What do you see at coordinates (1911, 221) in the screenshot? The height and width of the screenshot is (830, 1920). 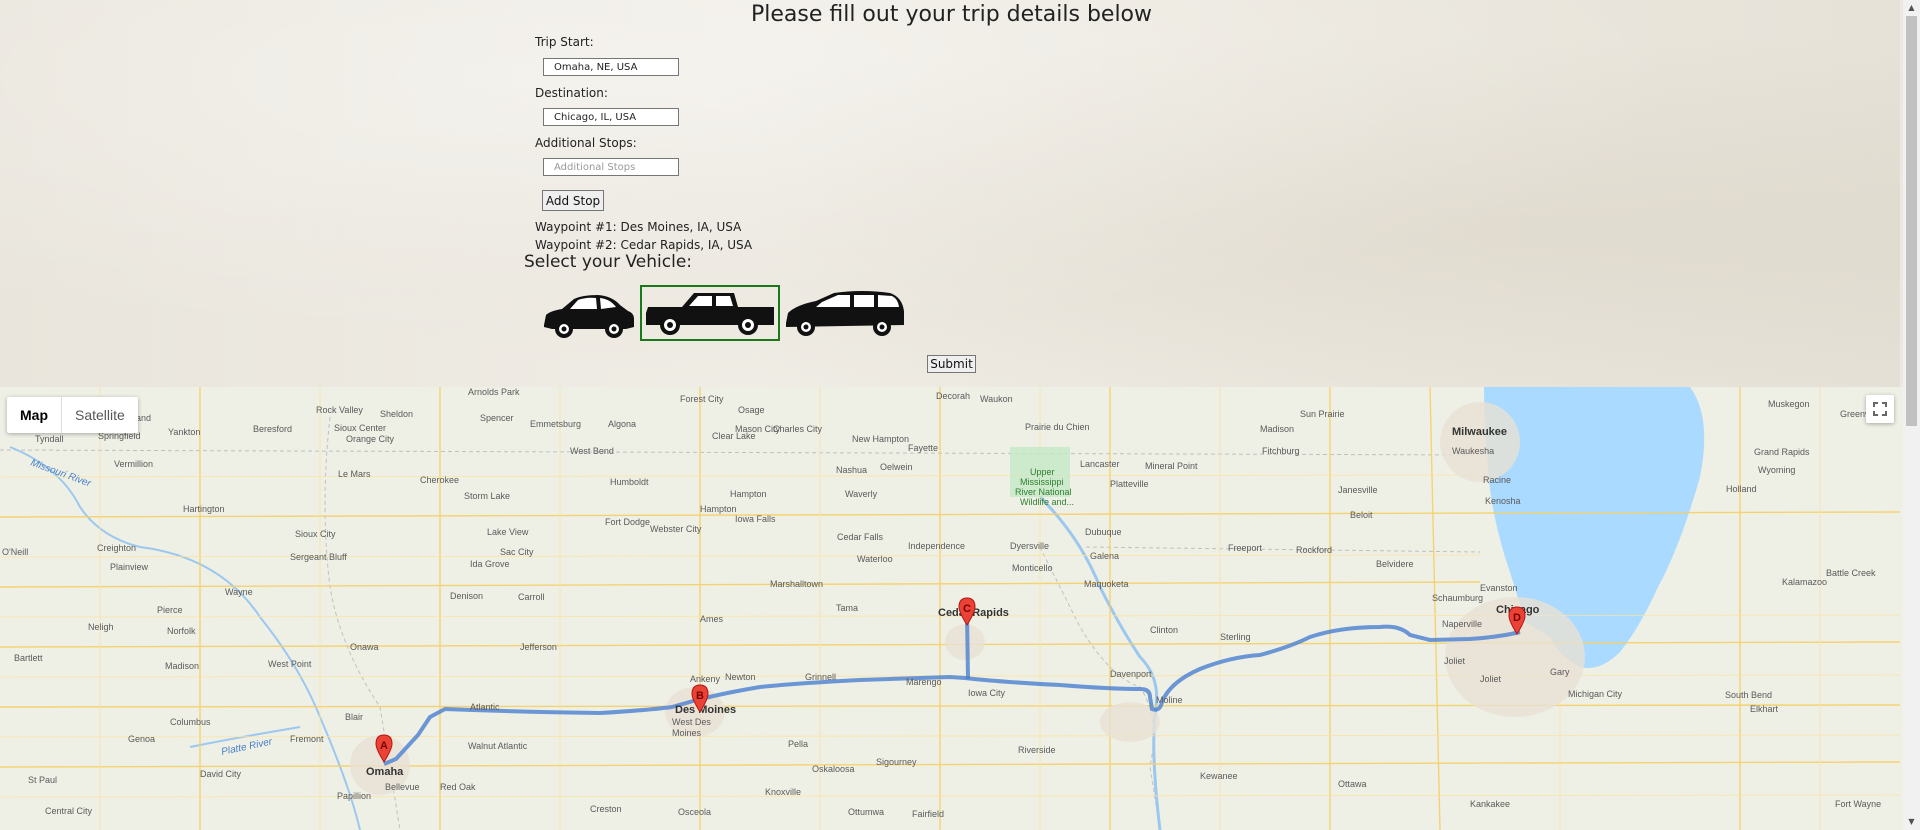 I see `scrollbar-thumb` at bounding box center [1911, 221].